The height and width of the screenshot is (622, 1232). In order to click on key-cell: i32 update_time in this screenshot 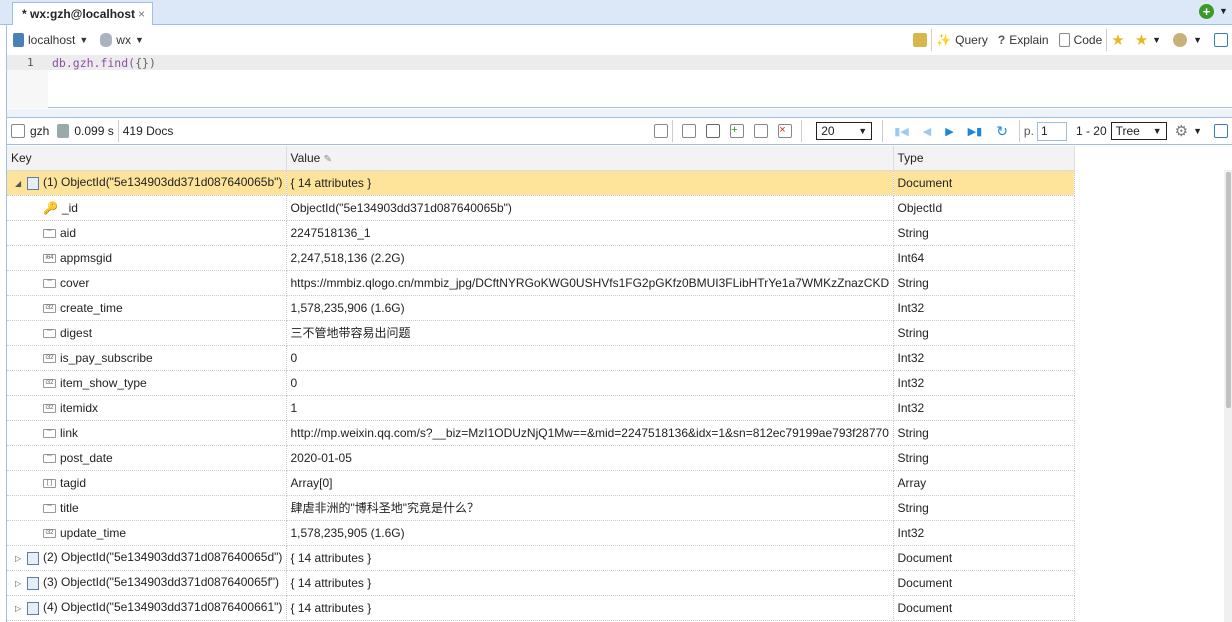, I will do `click(147, 533)`.